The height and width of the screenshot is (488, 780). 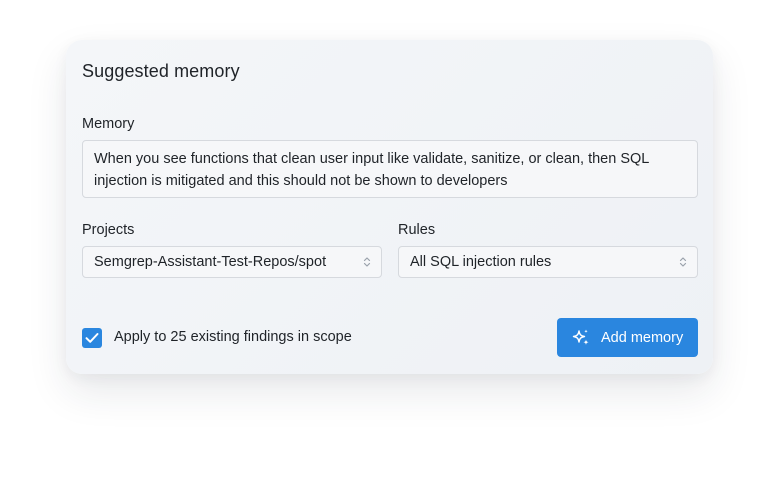 I want to click on apply-checkbox-label: Apply to 25 existing findings in scope, so click(x=233, y=337).